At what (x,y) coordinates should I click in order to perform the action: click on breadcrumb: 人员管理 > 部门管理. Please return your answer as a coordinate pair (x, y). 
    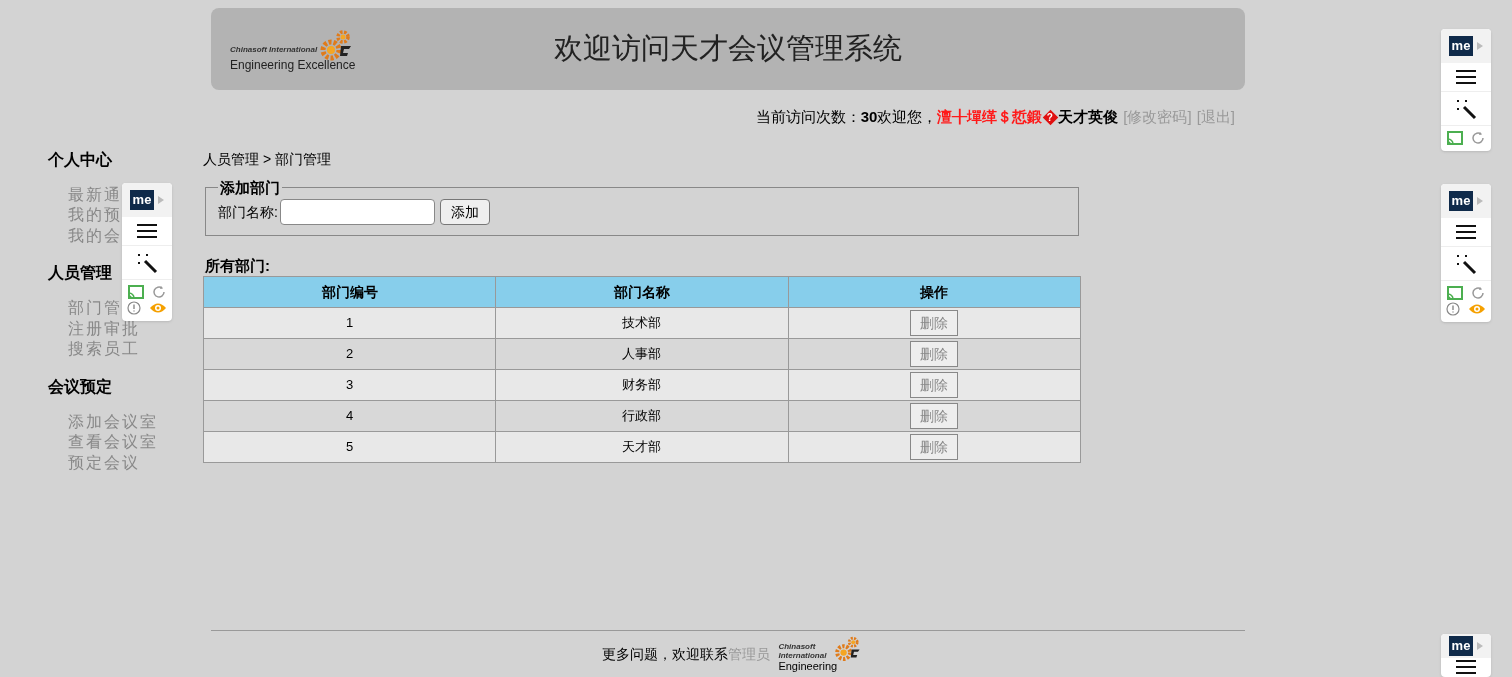
    Looking at the image, I should click on (267, 159).